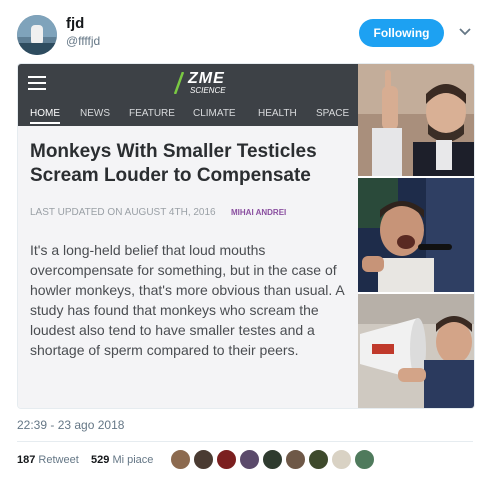 The image size is (486, 480). Describe the element at coordinates (85, 460) in the screenshot. I see `engagement-stats: 187 Retweet 529 Mi piace` at that location.